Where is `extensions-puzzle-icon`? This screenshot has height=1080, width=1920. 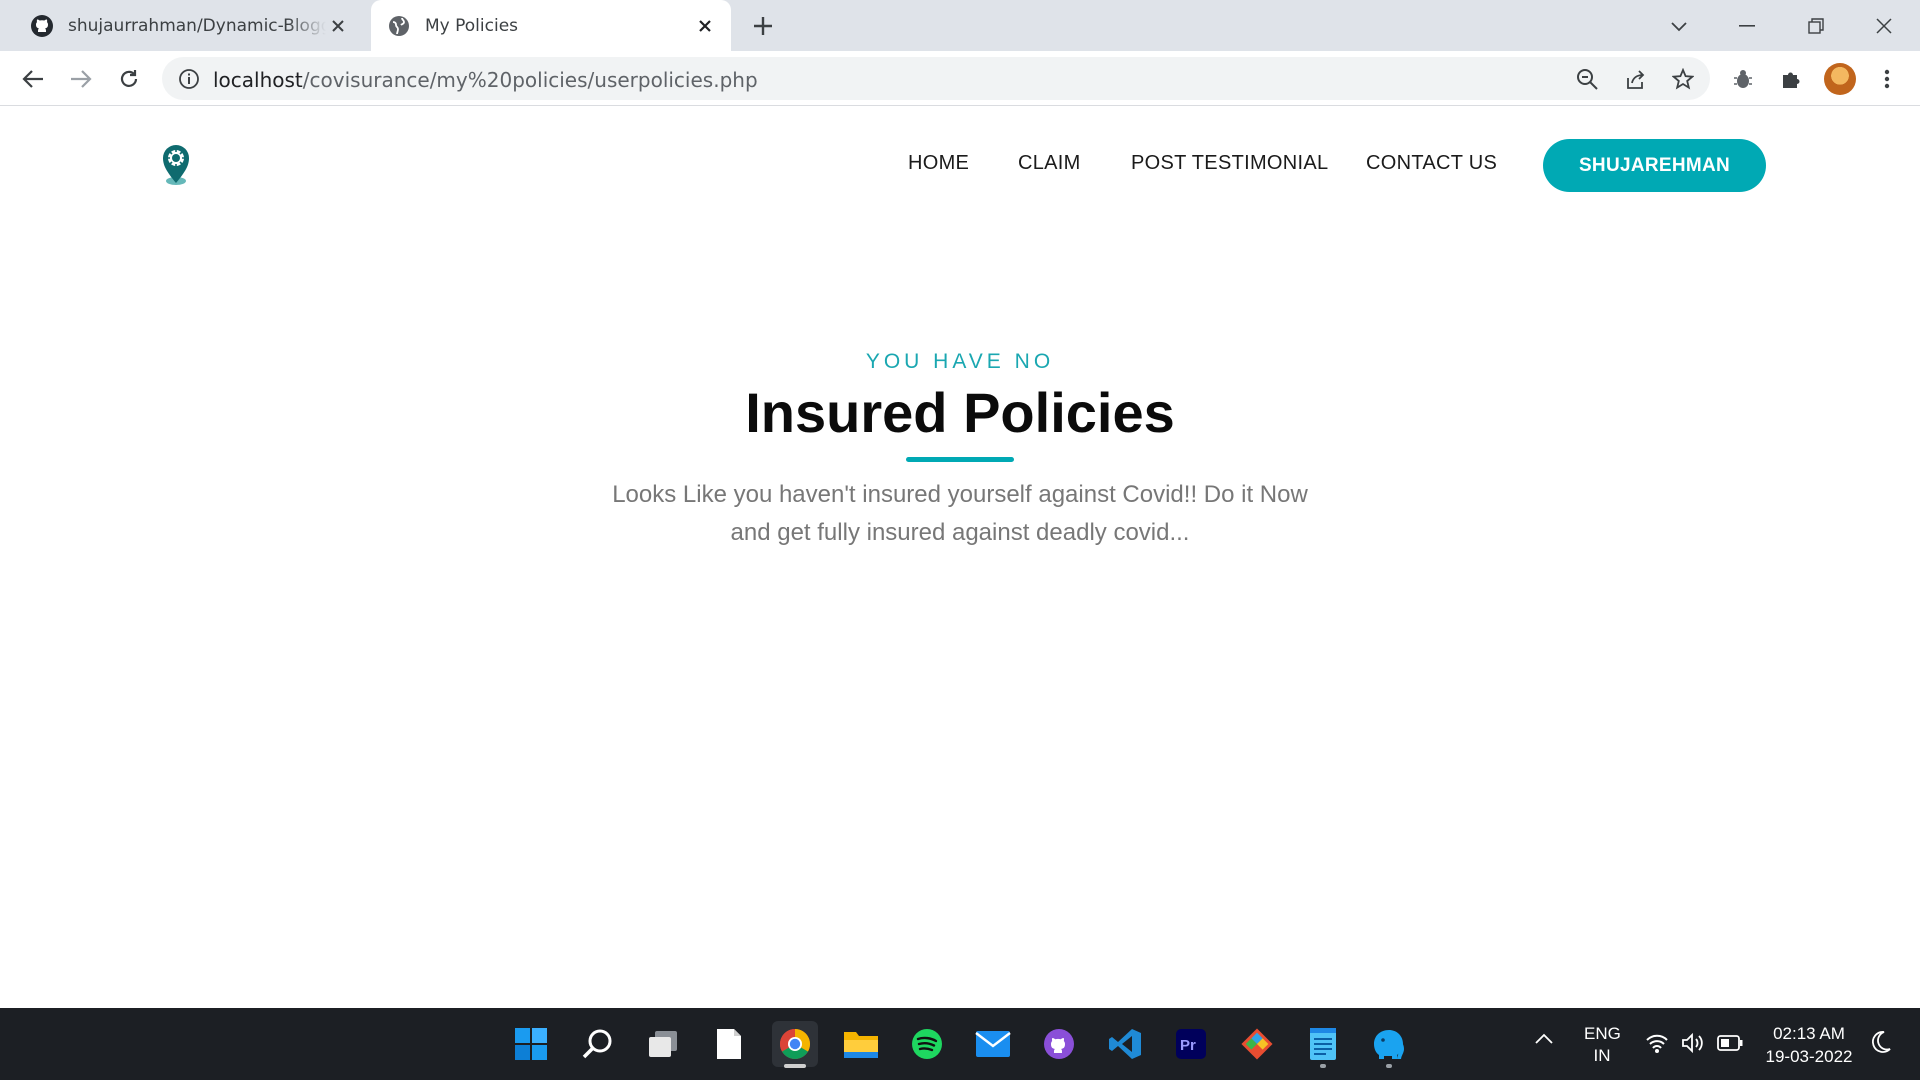 extensions-puzzle-icon is located at coordinates (1791, 79).